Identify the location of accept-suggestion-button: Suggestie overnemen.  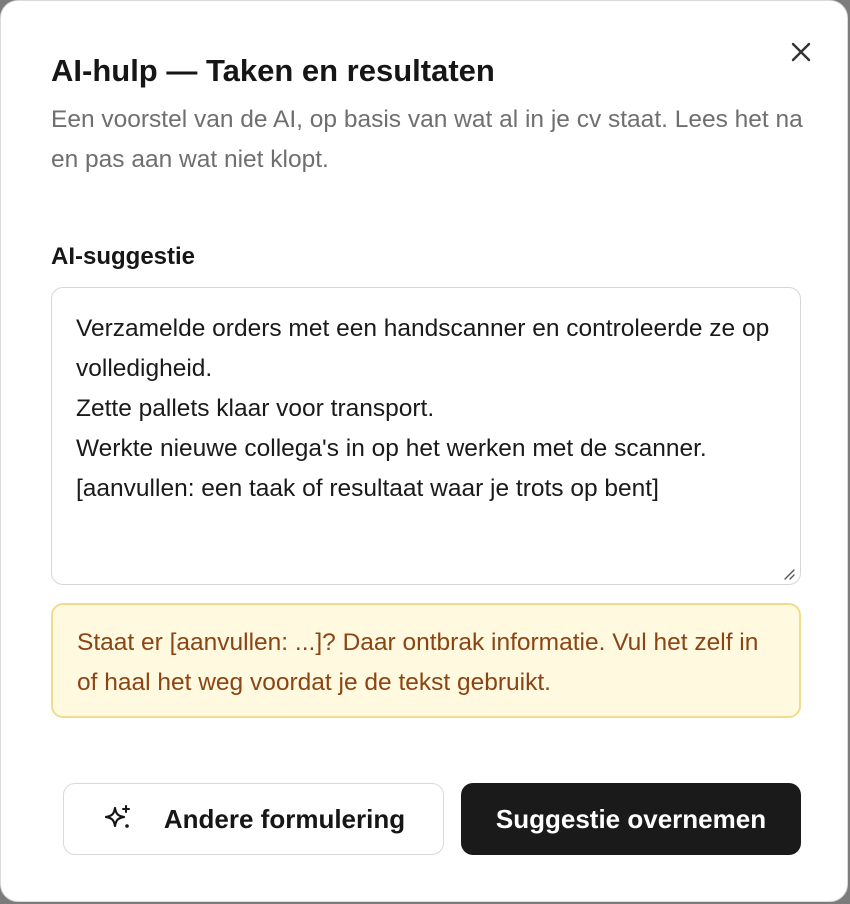
(631, 819).